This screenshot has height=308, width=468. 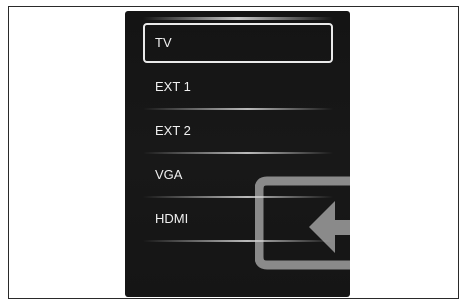 I want to click on menu-item-label: HDMI, so click(x=172, y=218).